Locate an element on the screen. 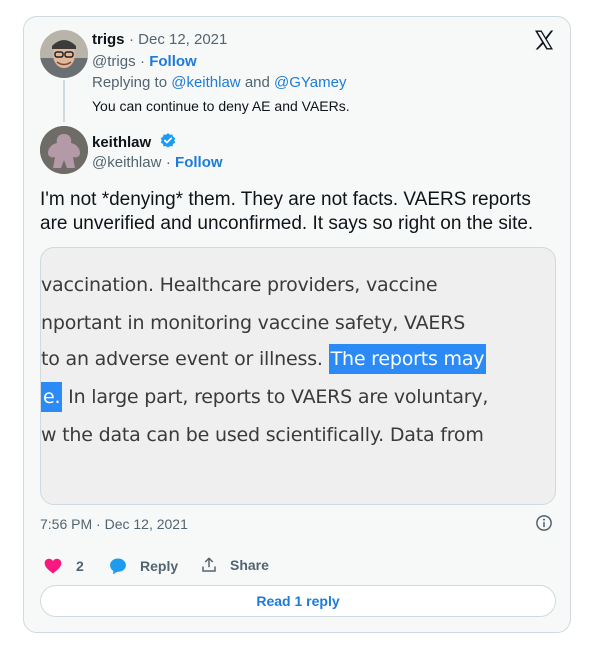 The image size is (599, 652). share-icon is located at coordinates (209, 564).